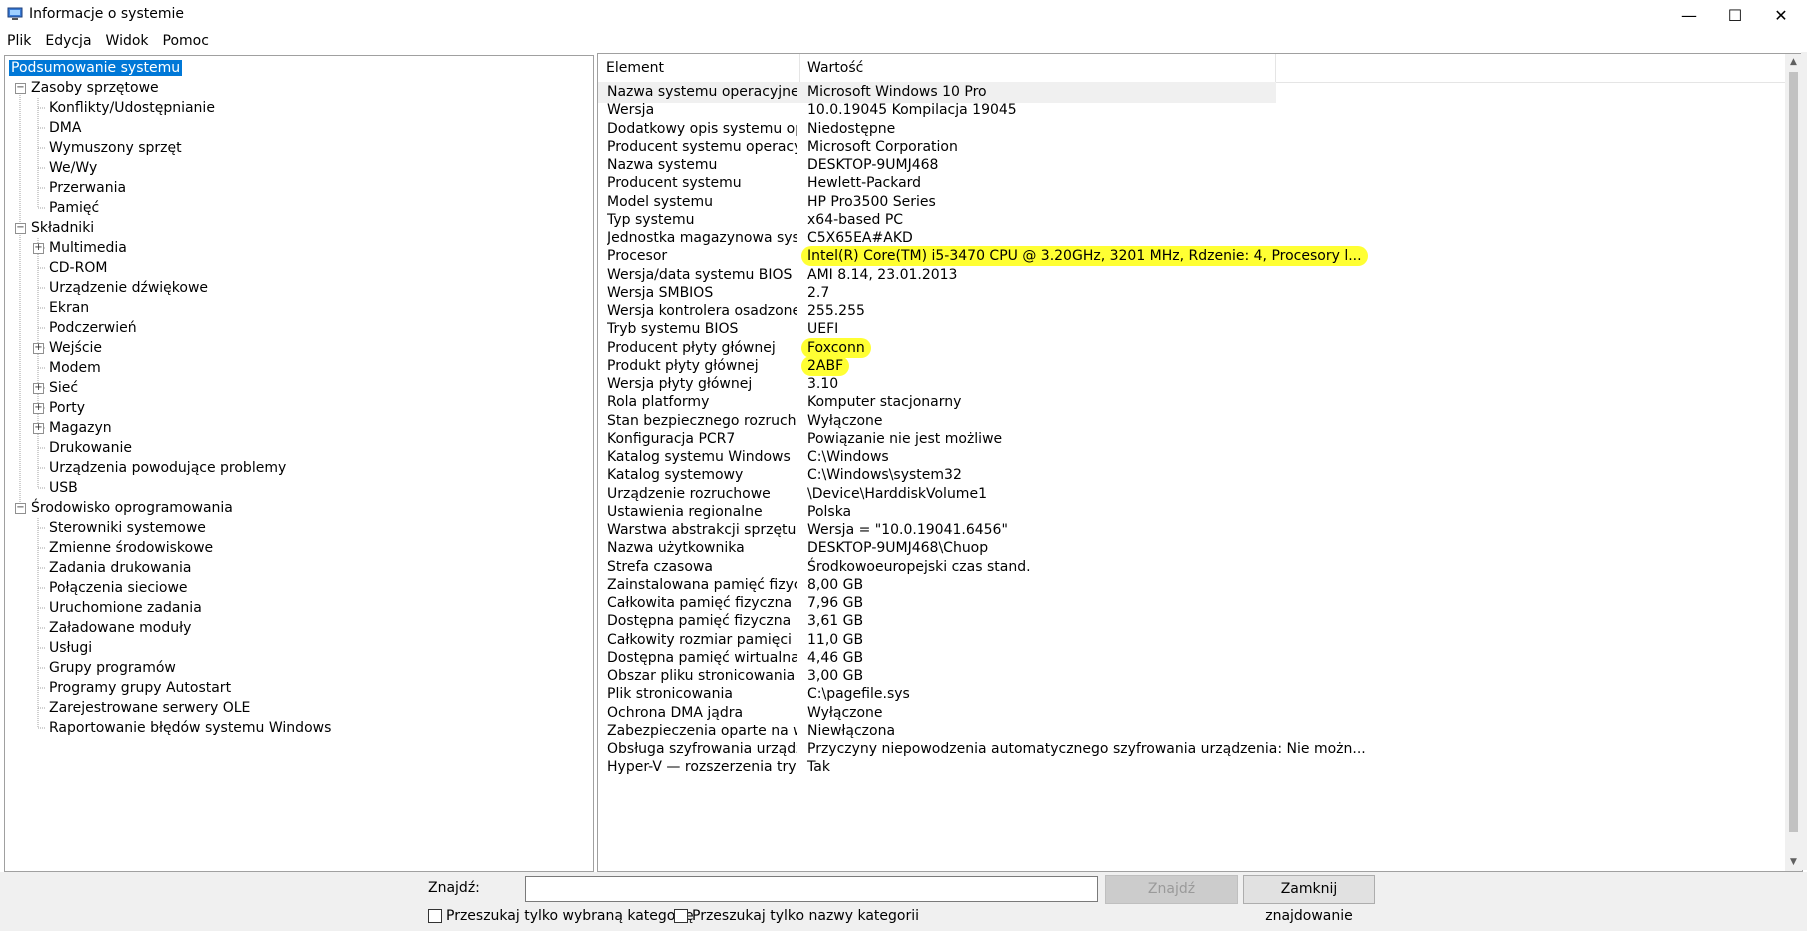 The width and height of the screenshot is (1807, 931). What do you see at coordinates (19, 41) in the screenshot?
I see `menu-file: Plik` at bounding box center [19, 41].